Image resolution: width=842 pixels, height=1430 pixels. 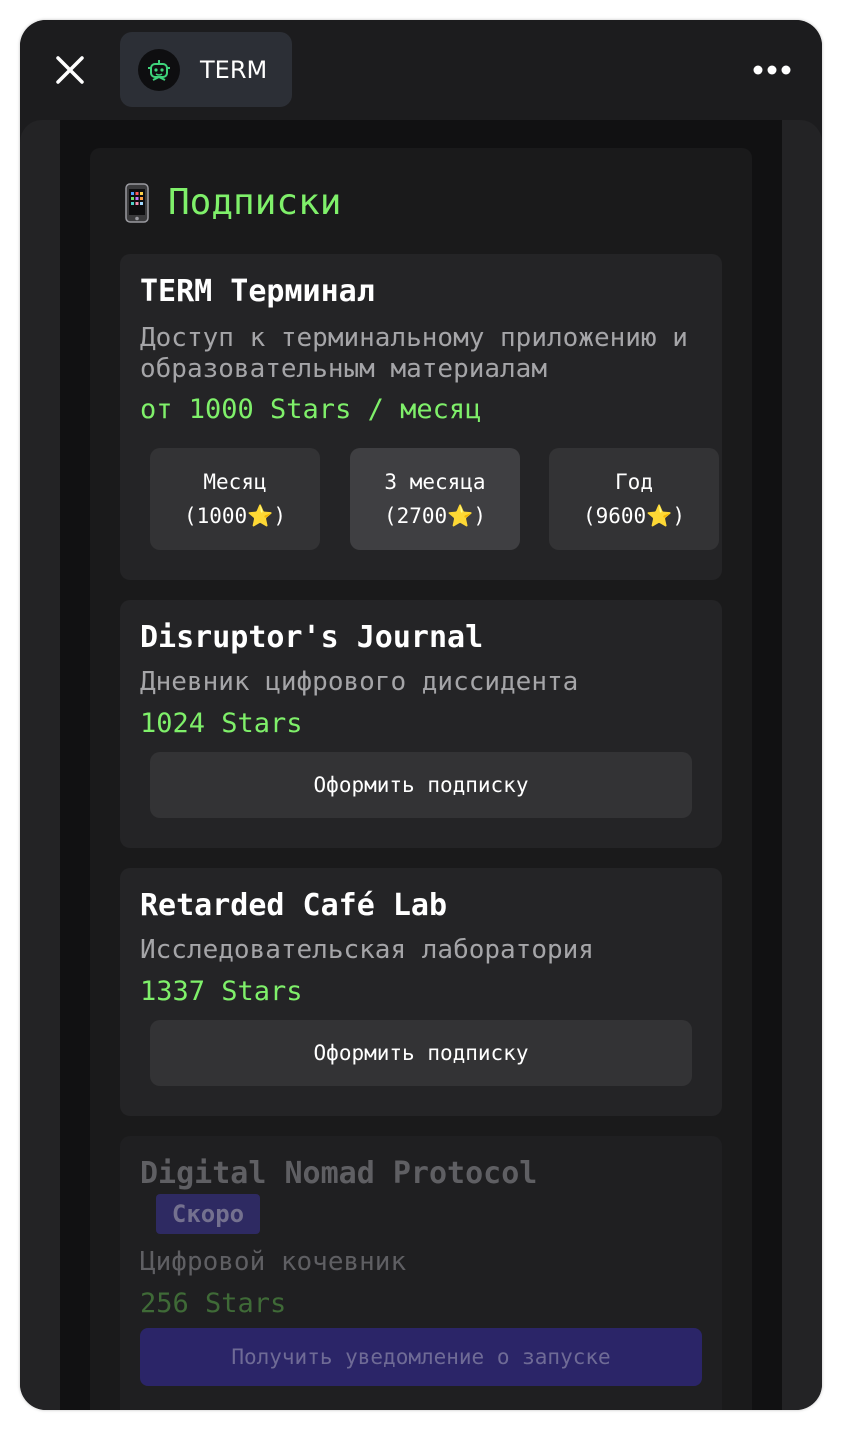 I want to click on coming-soon-badge: Скоро, so click(x=208, y=1214).